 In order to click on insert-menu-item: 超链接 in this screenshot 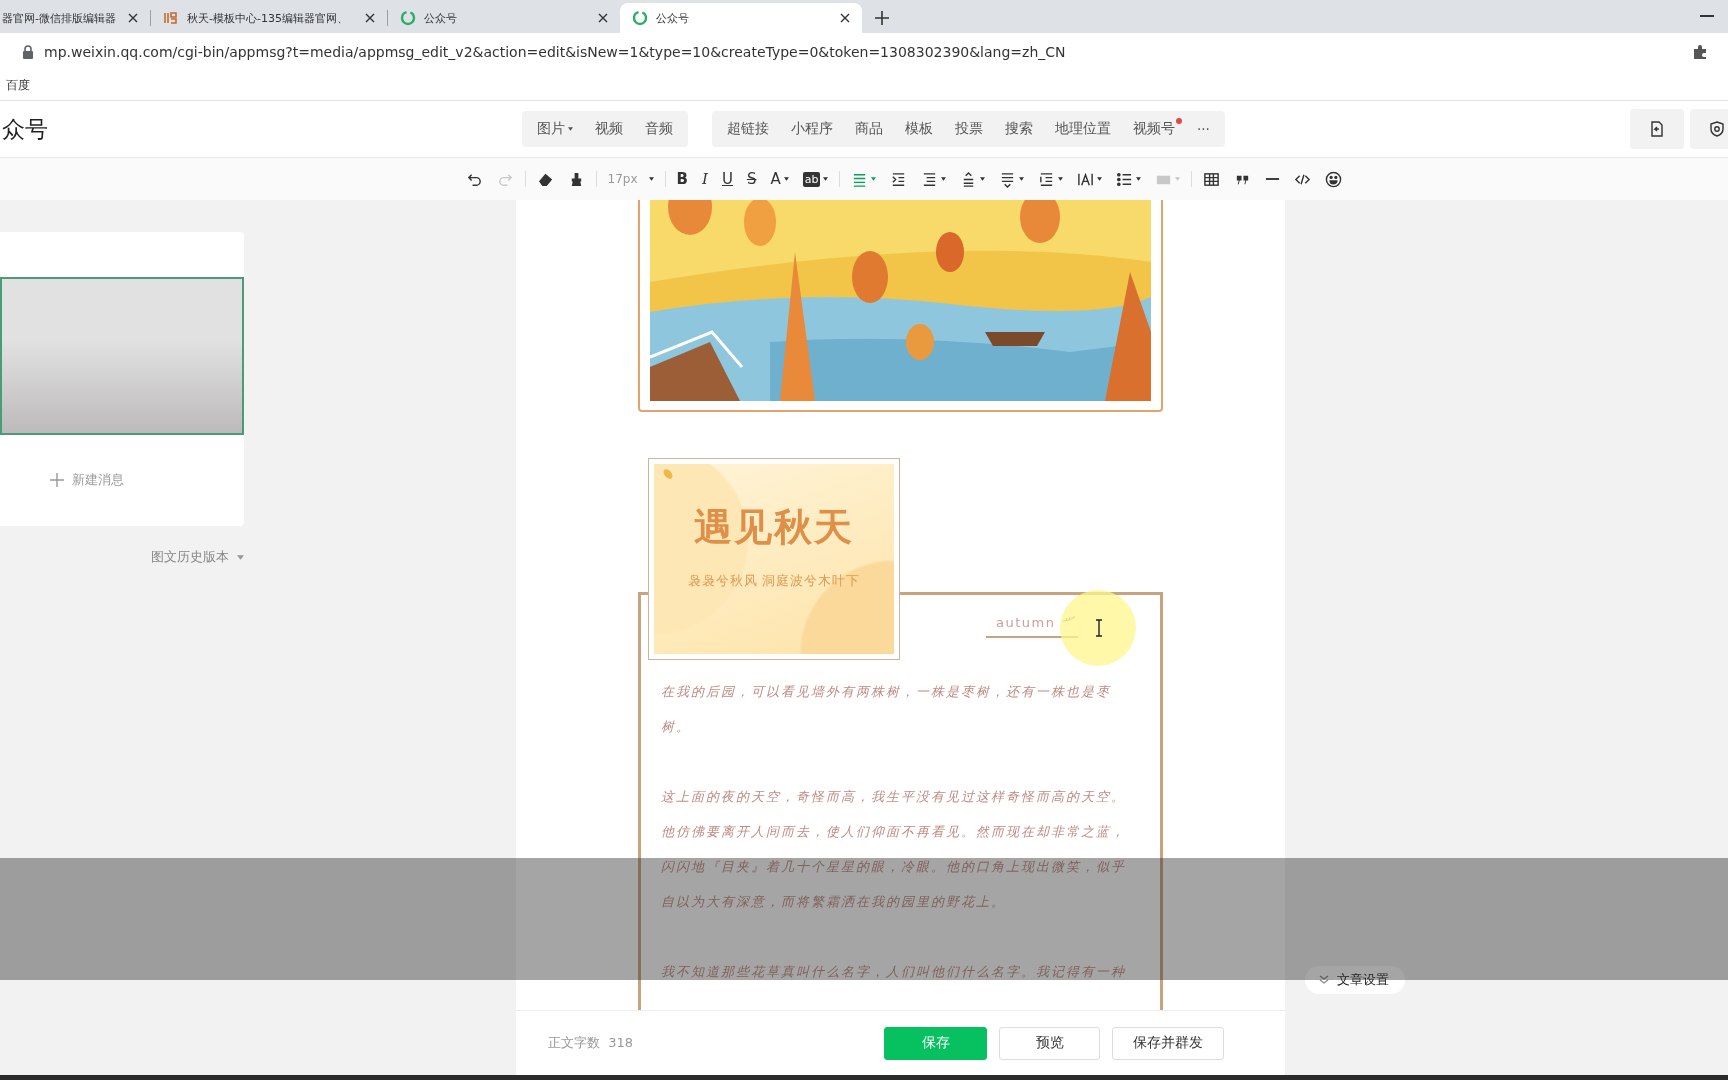, I will do `click(748, 129)`.